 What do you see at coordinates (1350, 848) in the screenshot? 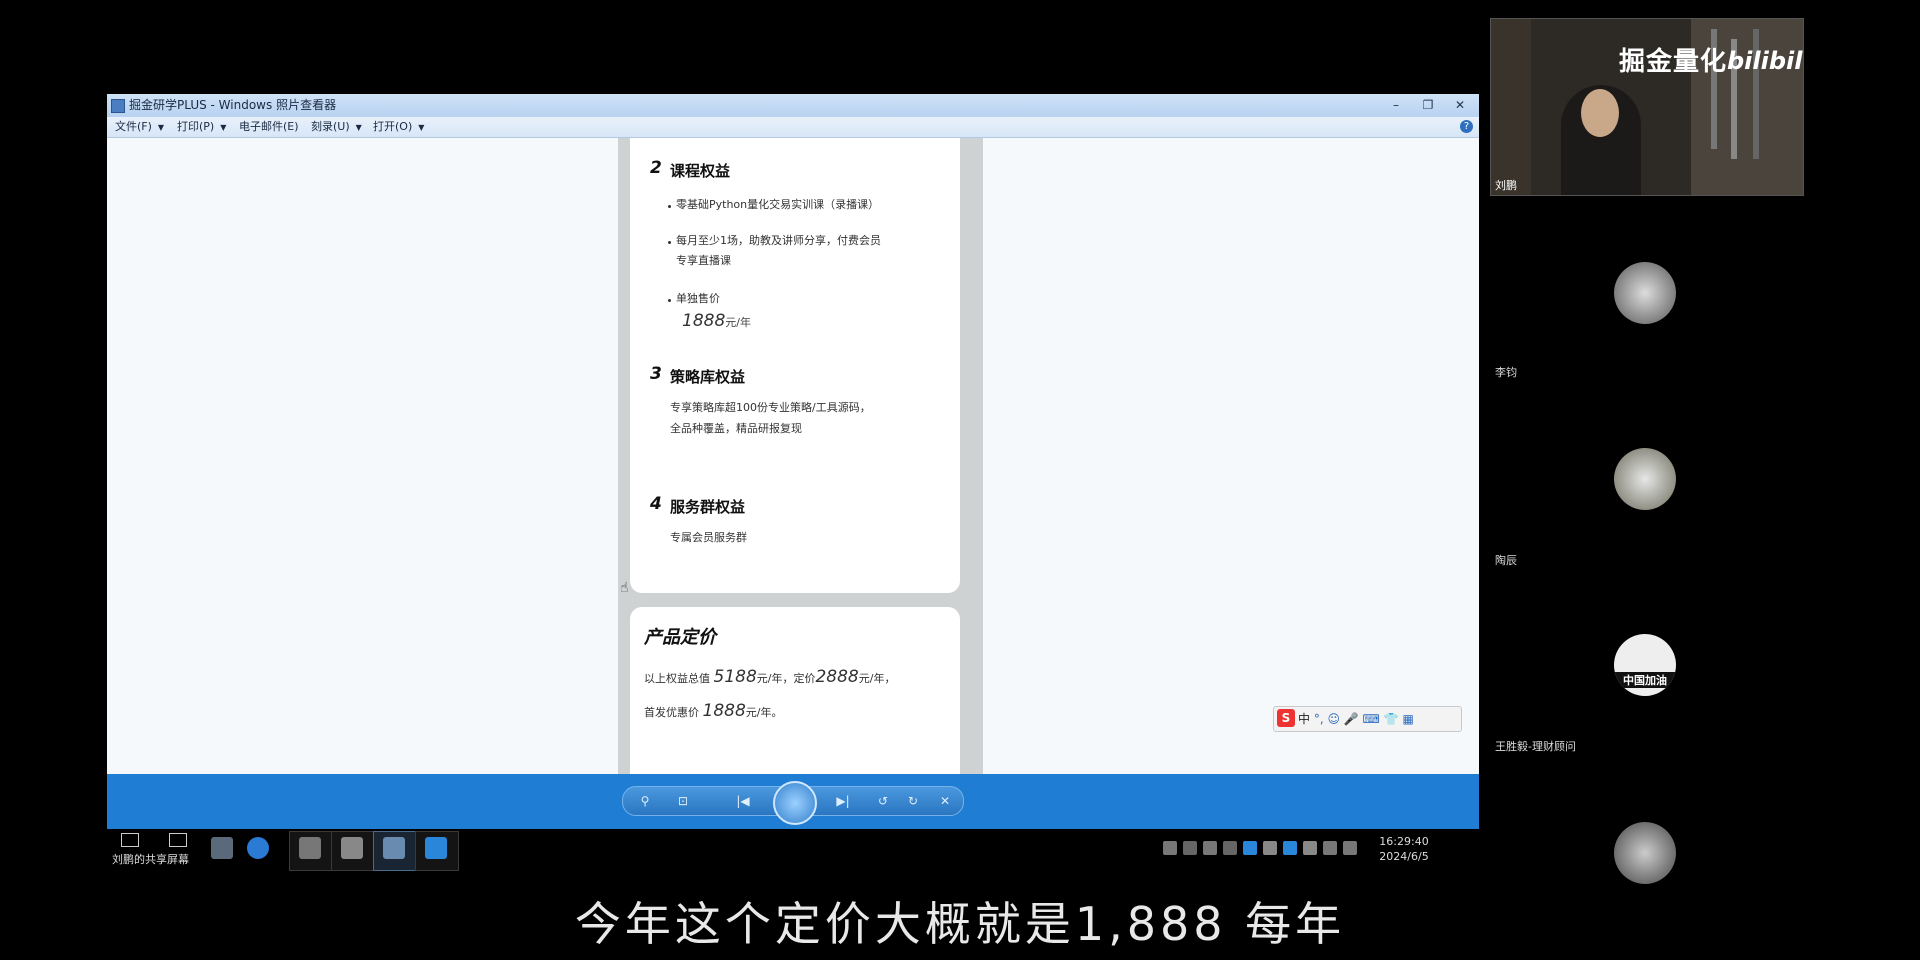
I see `volume-icon` at bounding box center [1350, 848].